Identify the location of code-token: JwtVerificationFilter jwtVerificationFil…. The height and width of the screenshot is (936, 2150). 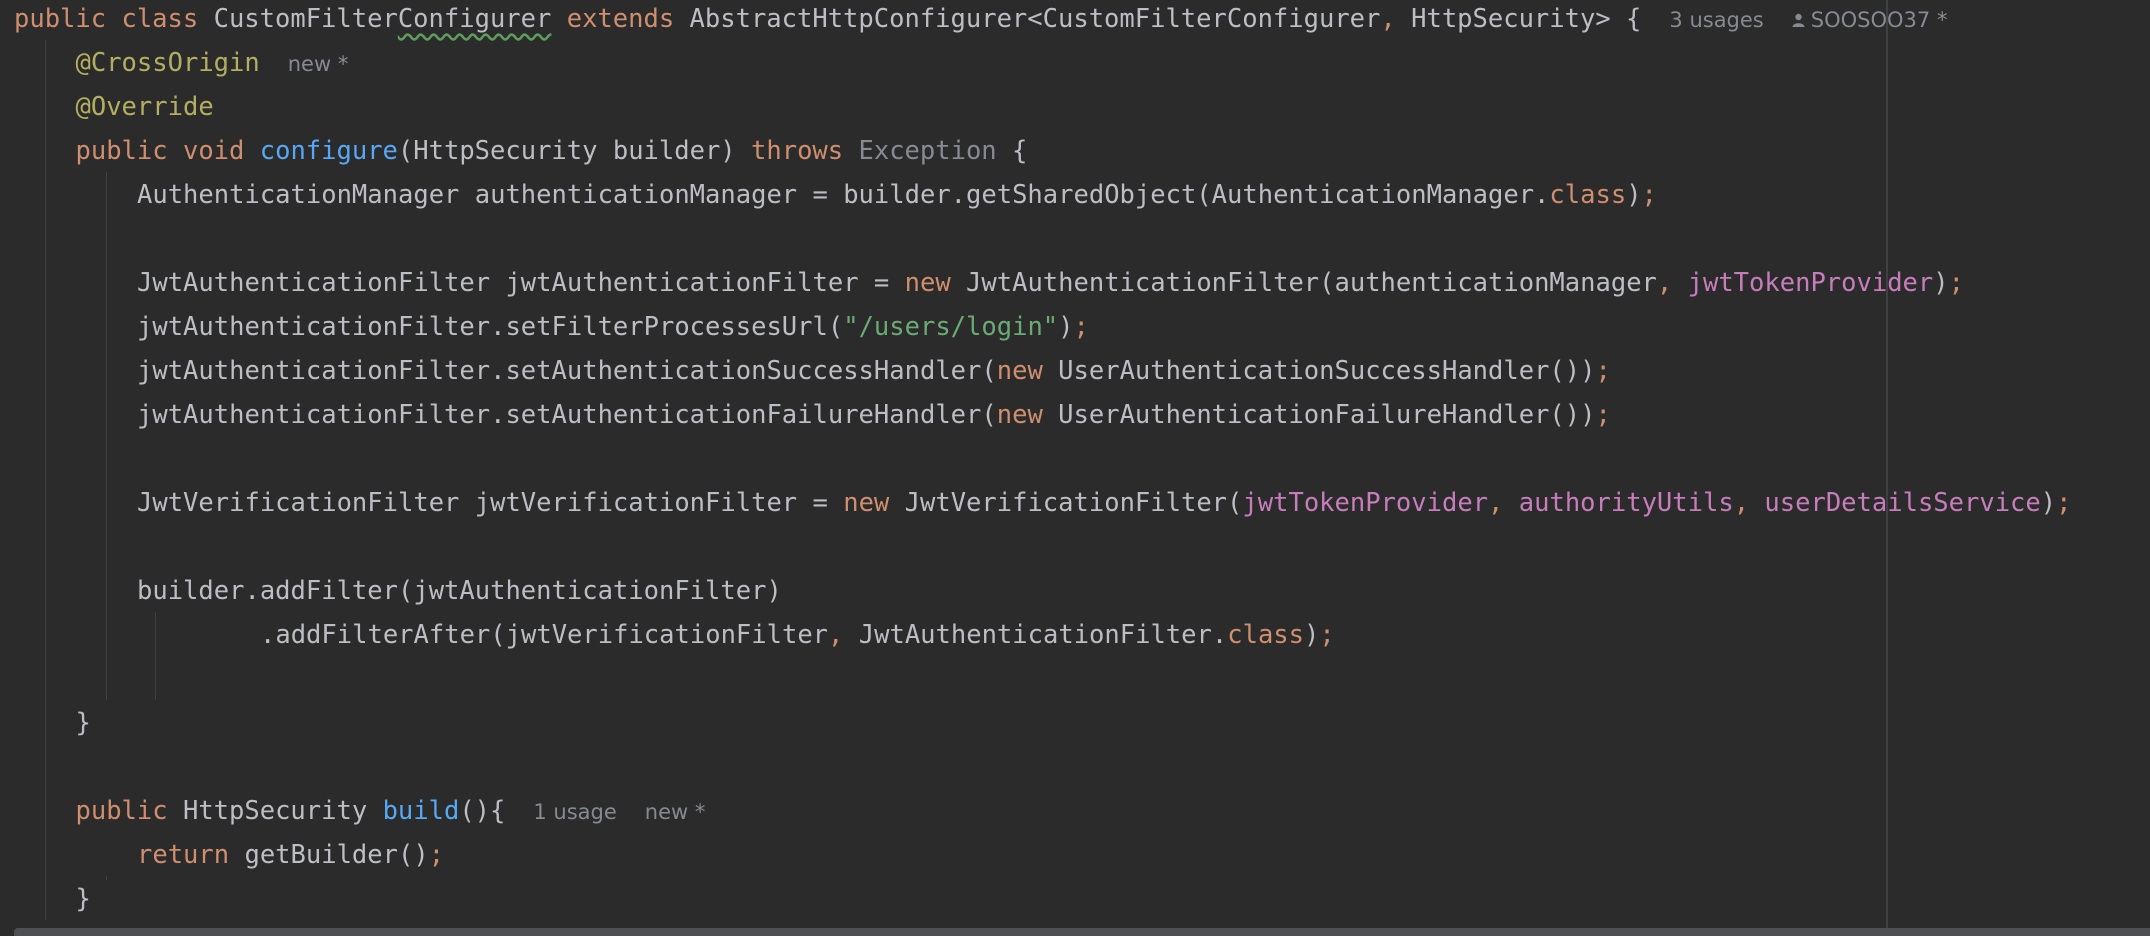
(490, 503).